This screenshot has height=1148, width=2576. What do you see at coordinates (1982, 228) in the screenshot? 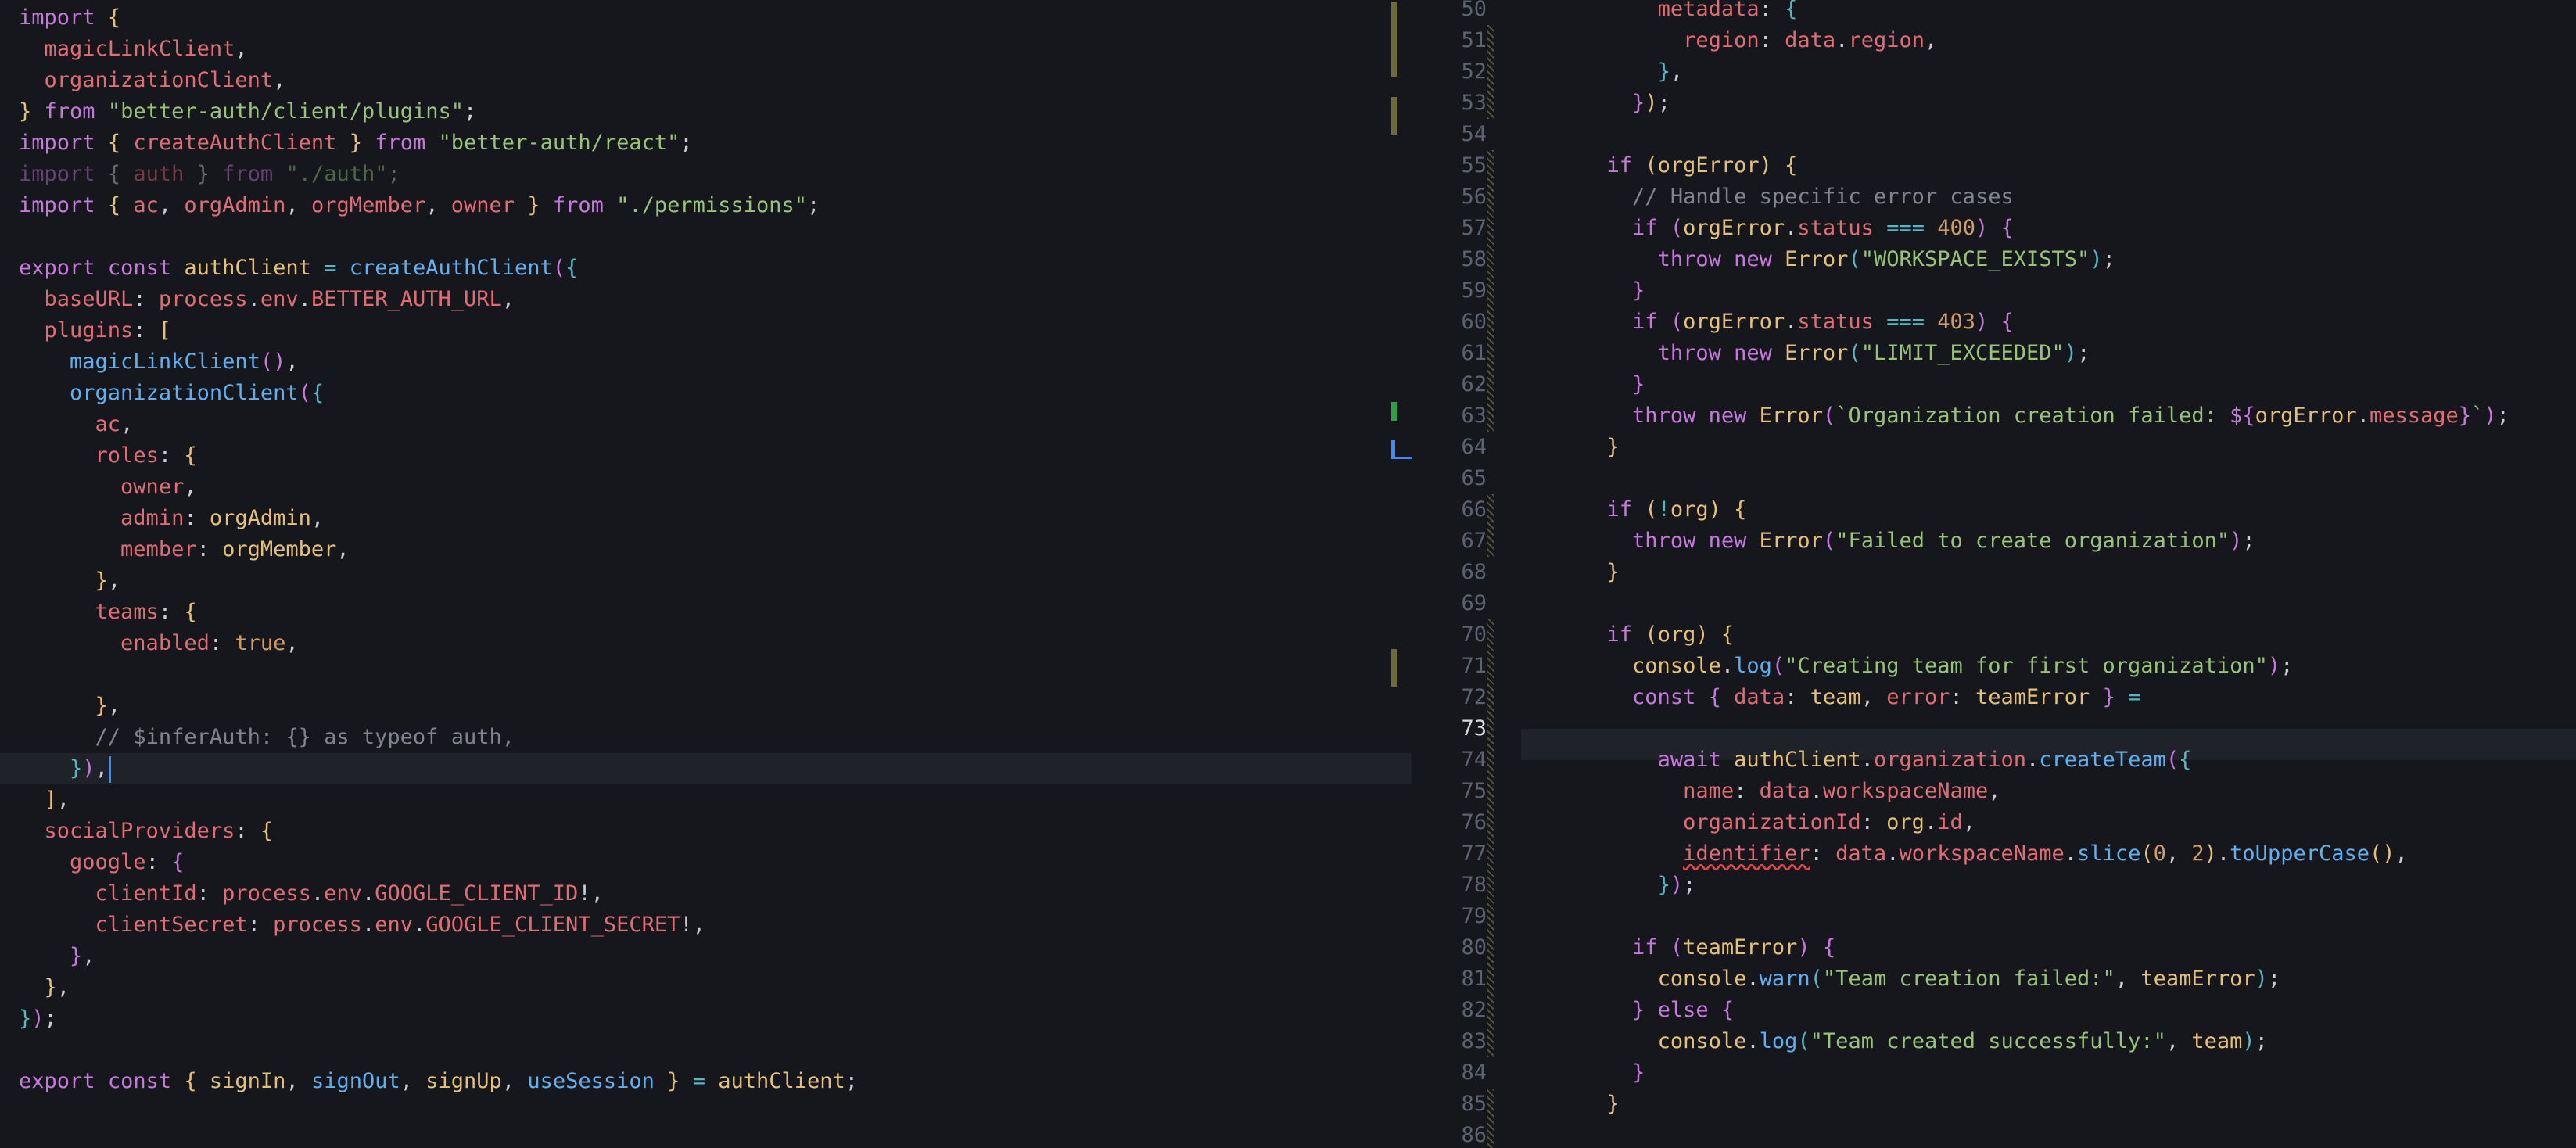
I see `code-token: )` at bounding box center [1982, 228].